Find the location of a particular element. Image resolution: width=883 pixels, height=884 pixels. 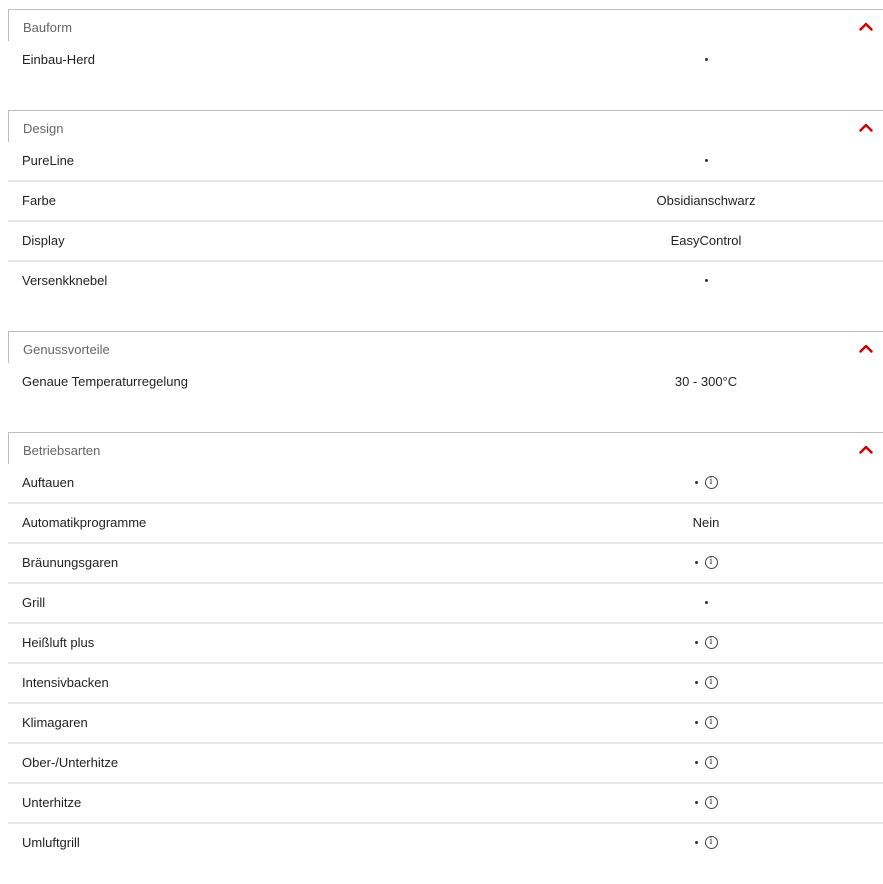

spec-row-braeunungsgaren: Bräunungsgaren i is located at coordinates (445, 564).